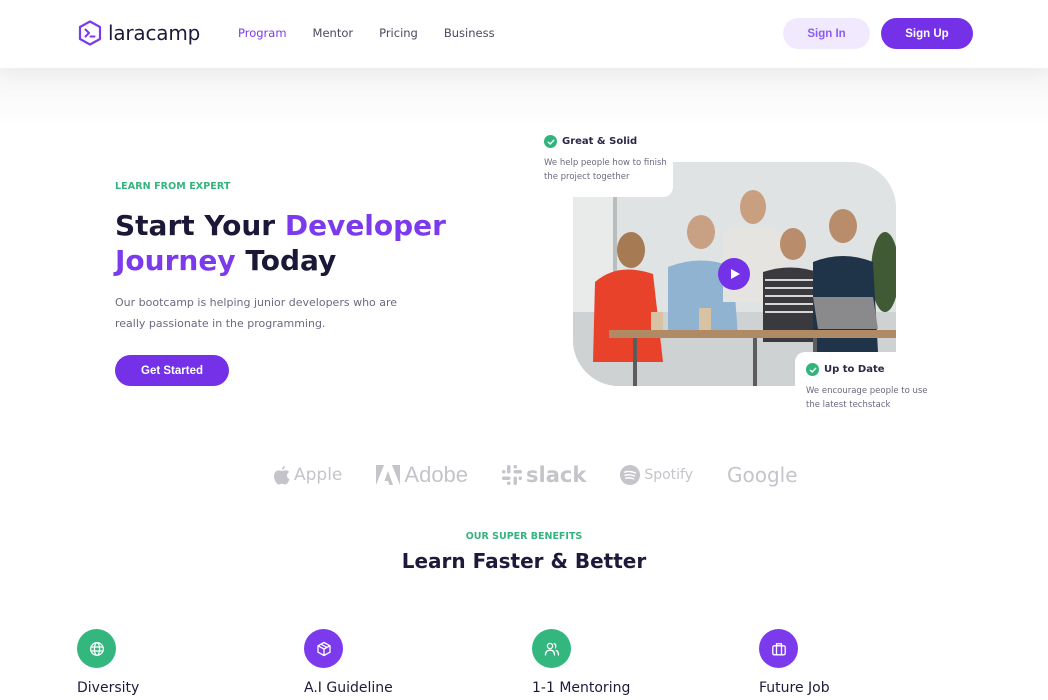 The image size is (1048, 700). Describe the element at coordinates (108, 688) in the screenshot. I see `benefit-label: Diversity` at that location.